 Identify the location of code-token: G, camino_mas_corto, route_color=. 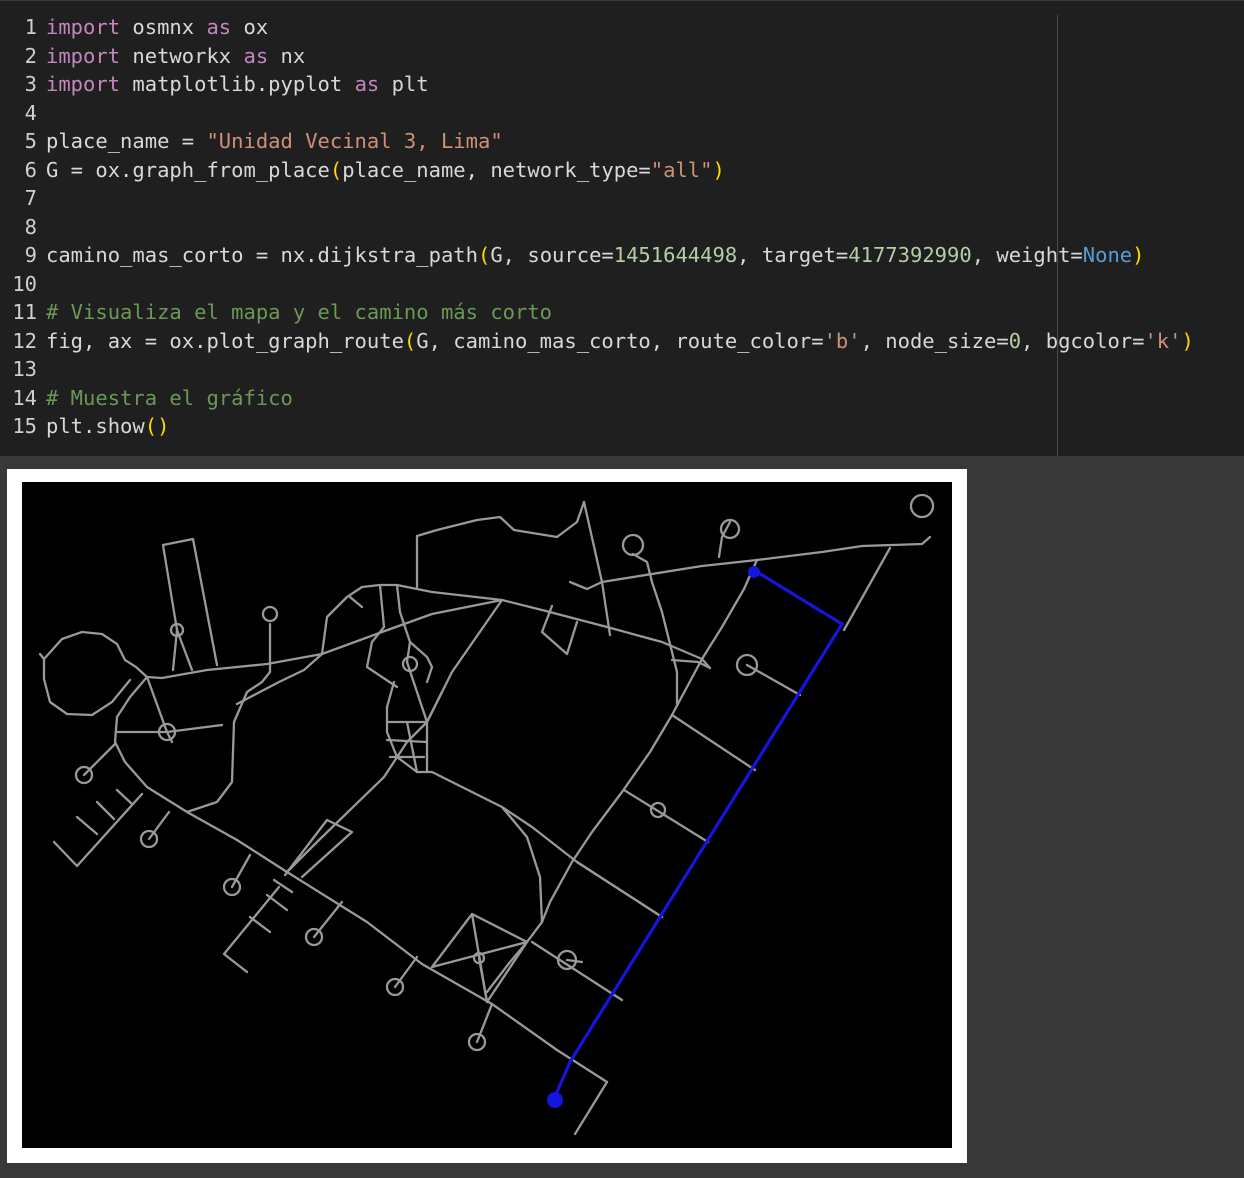
(620, 340).